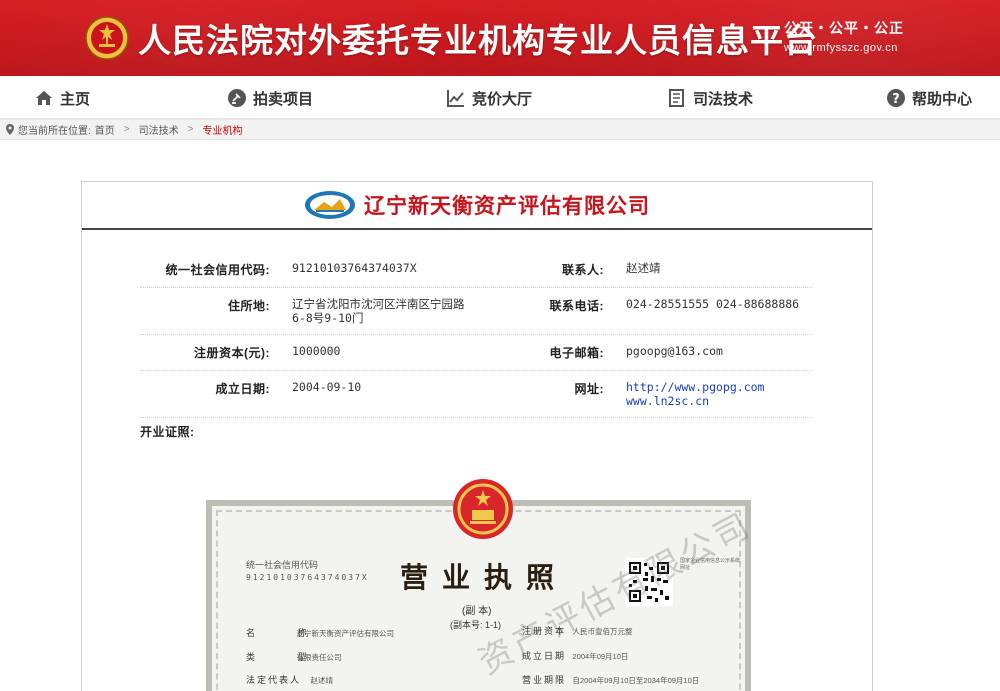 Image resolution: width=1000 pixels, height=691 pixels. I want to click on nav-item-home: 主页, so click(62, 98).